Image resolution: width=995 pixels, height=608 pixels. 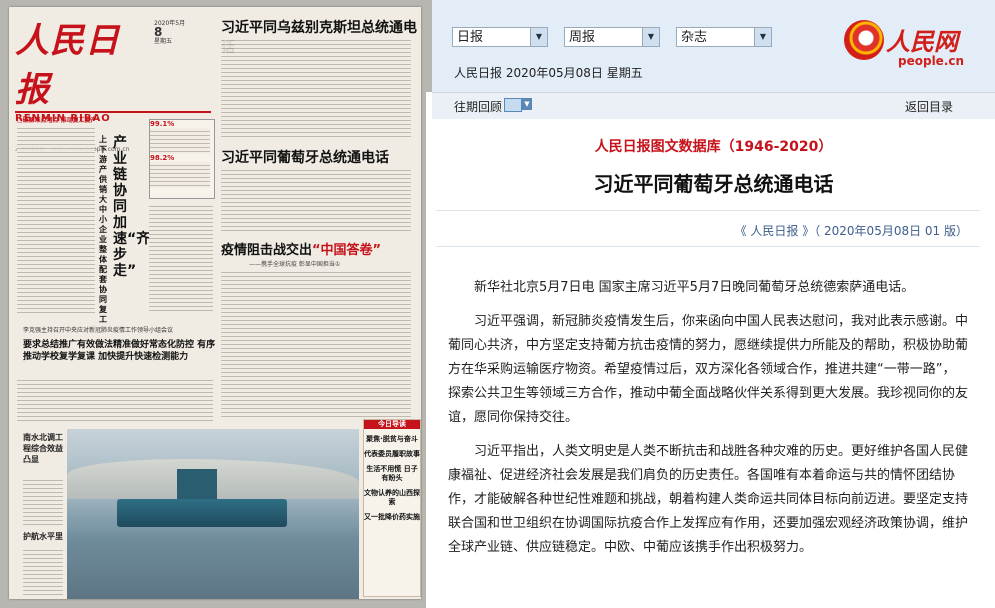 What do you see at coordinates (131, 207) in the screenshot?
I see `vertical-headline: 产业链协同加速“齐步走”` at bounding box center [131, 207].